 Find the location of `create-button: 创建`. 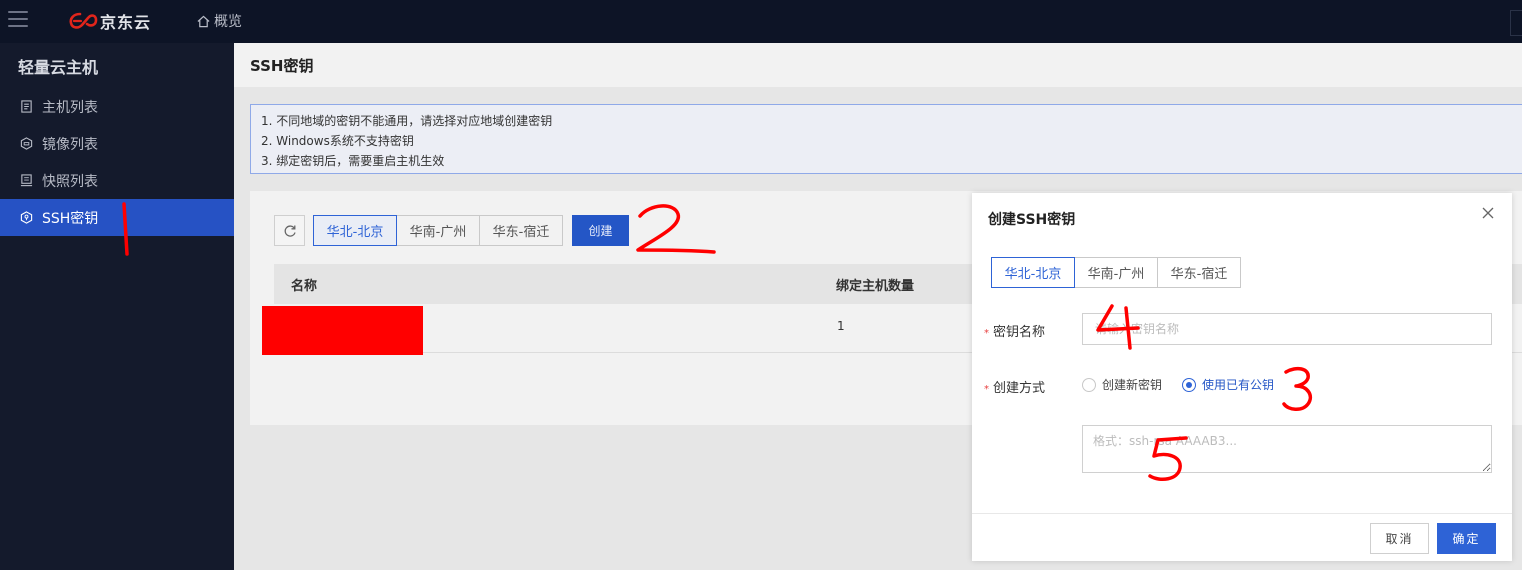

create-button: 创建 is located at coordinates (600, 230).